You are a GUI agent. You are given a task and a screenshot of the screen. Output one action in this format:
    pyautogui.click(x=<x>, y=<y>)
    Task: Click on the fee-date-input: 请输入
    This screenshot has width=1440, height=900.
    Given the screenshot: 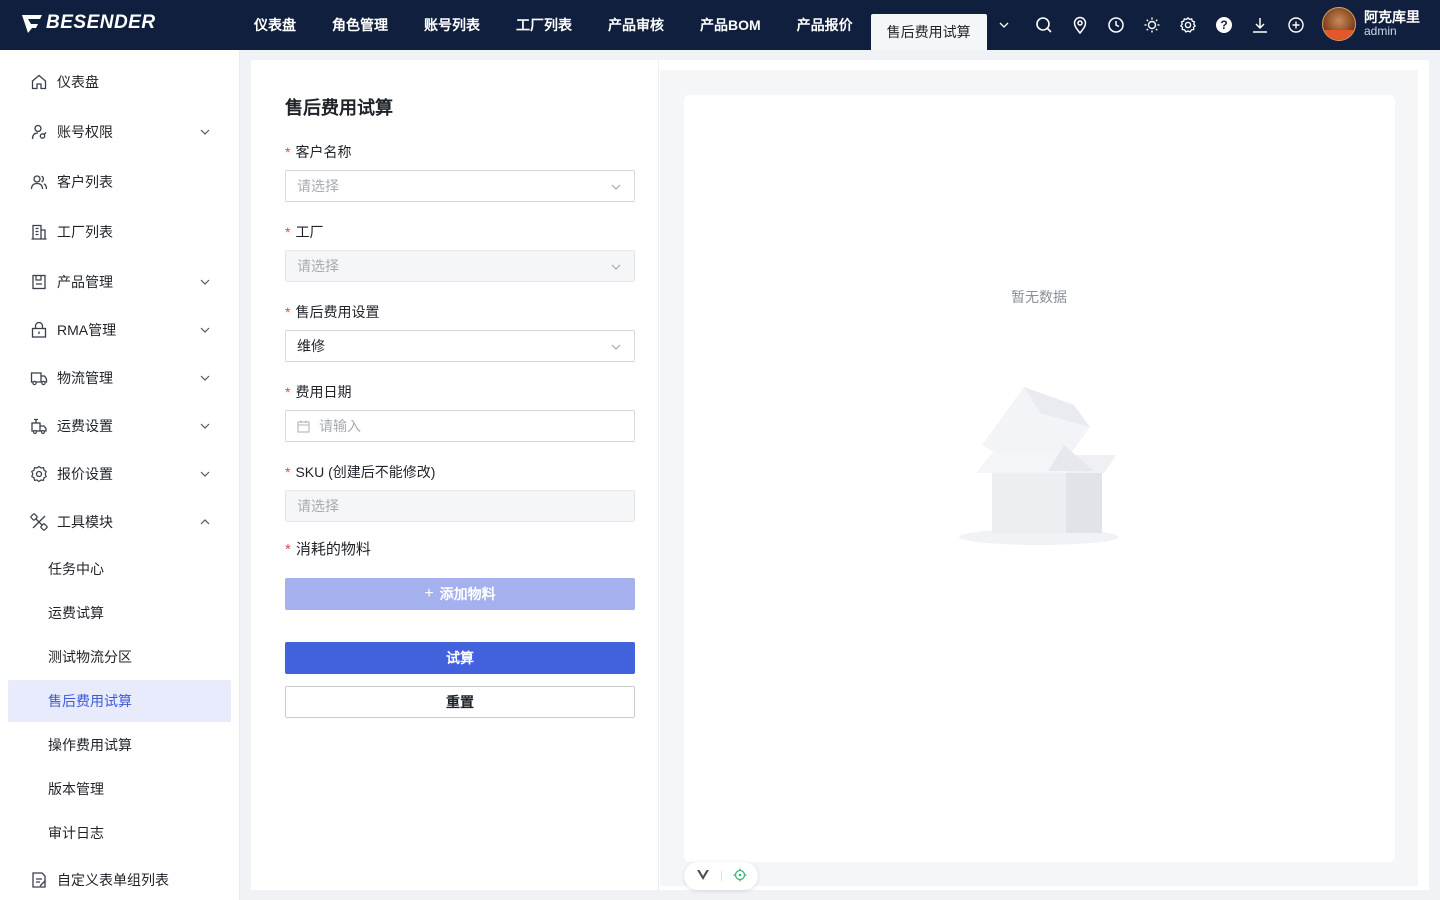 What is the action you would take?
    pyautogui.click(x=460, y=426)
    